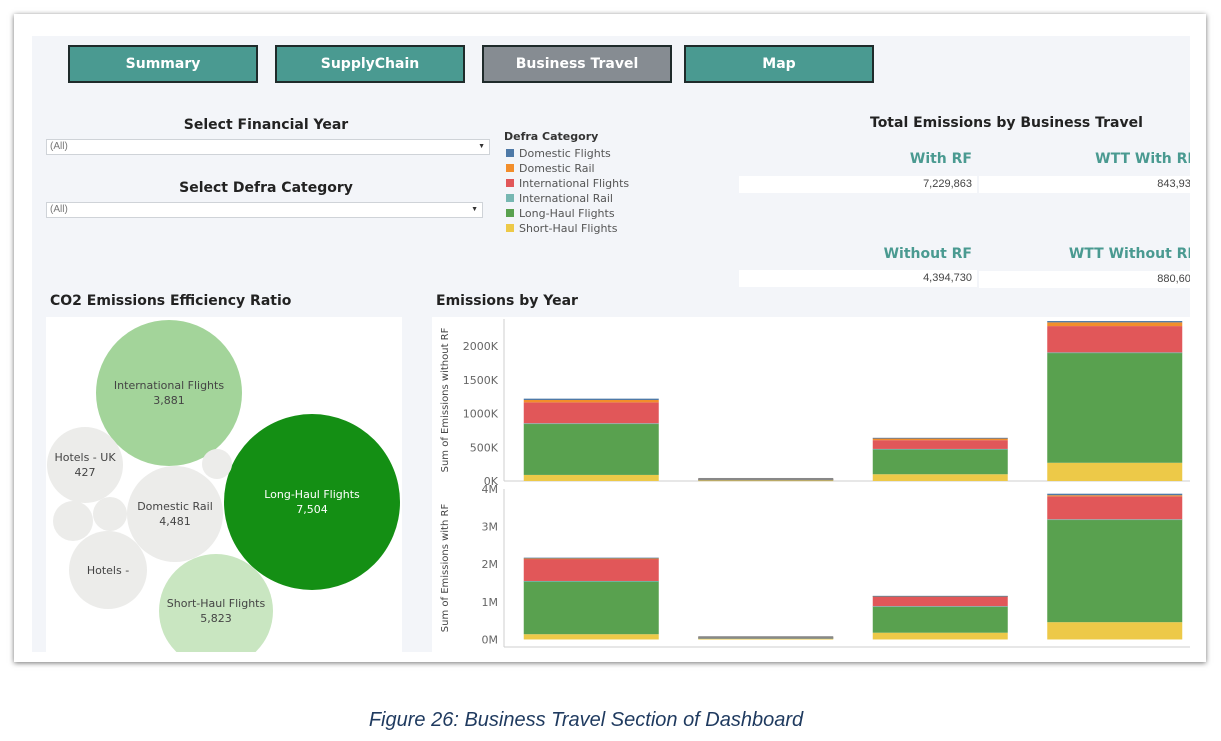  I want to click on kpi-section-title: Total Emissions by Business Travel, so click(1006, 123).